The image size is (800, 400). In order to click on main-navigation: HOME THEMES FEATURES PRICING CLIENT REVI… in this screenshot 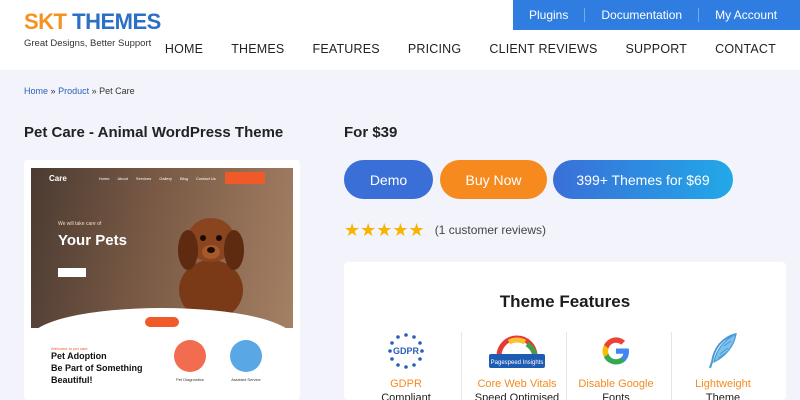, I will do `click(456, 49)`.